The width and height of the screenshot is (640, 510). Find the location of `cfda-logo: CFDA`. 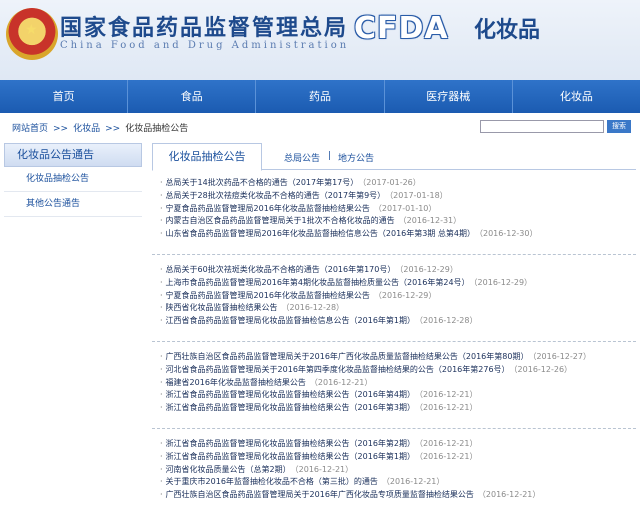

cfda-logo: CFDA is located at coordinates (401, 28).